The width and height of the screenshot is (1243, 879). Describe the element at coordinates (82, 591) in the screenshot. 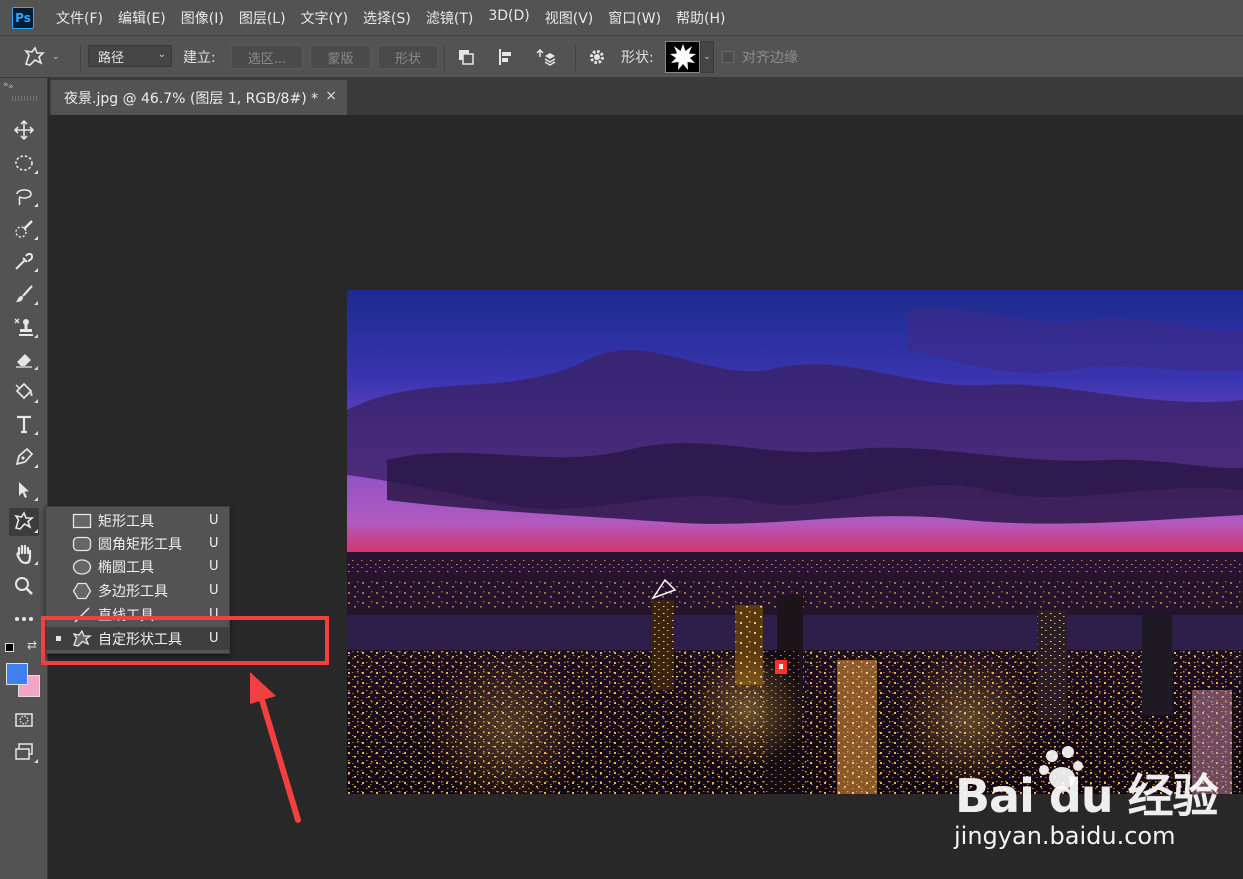

I see `polygon-icon` at that location.